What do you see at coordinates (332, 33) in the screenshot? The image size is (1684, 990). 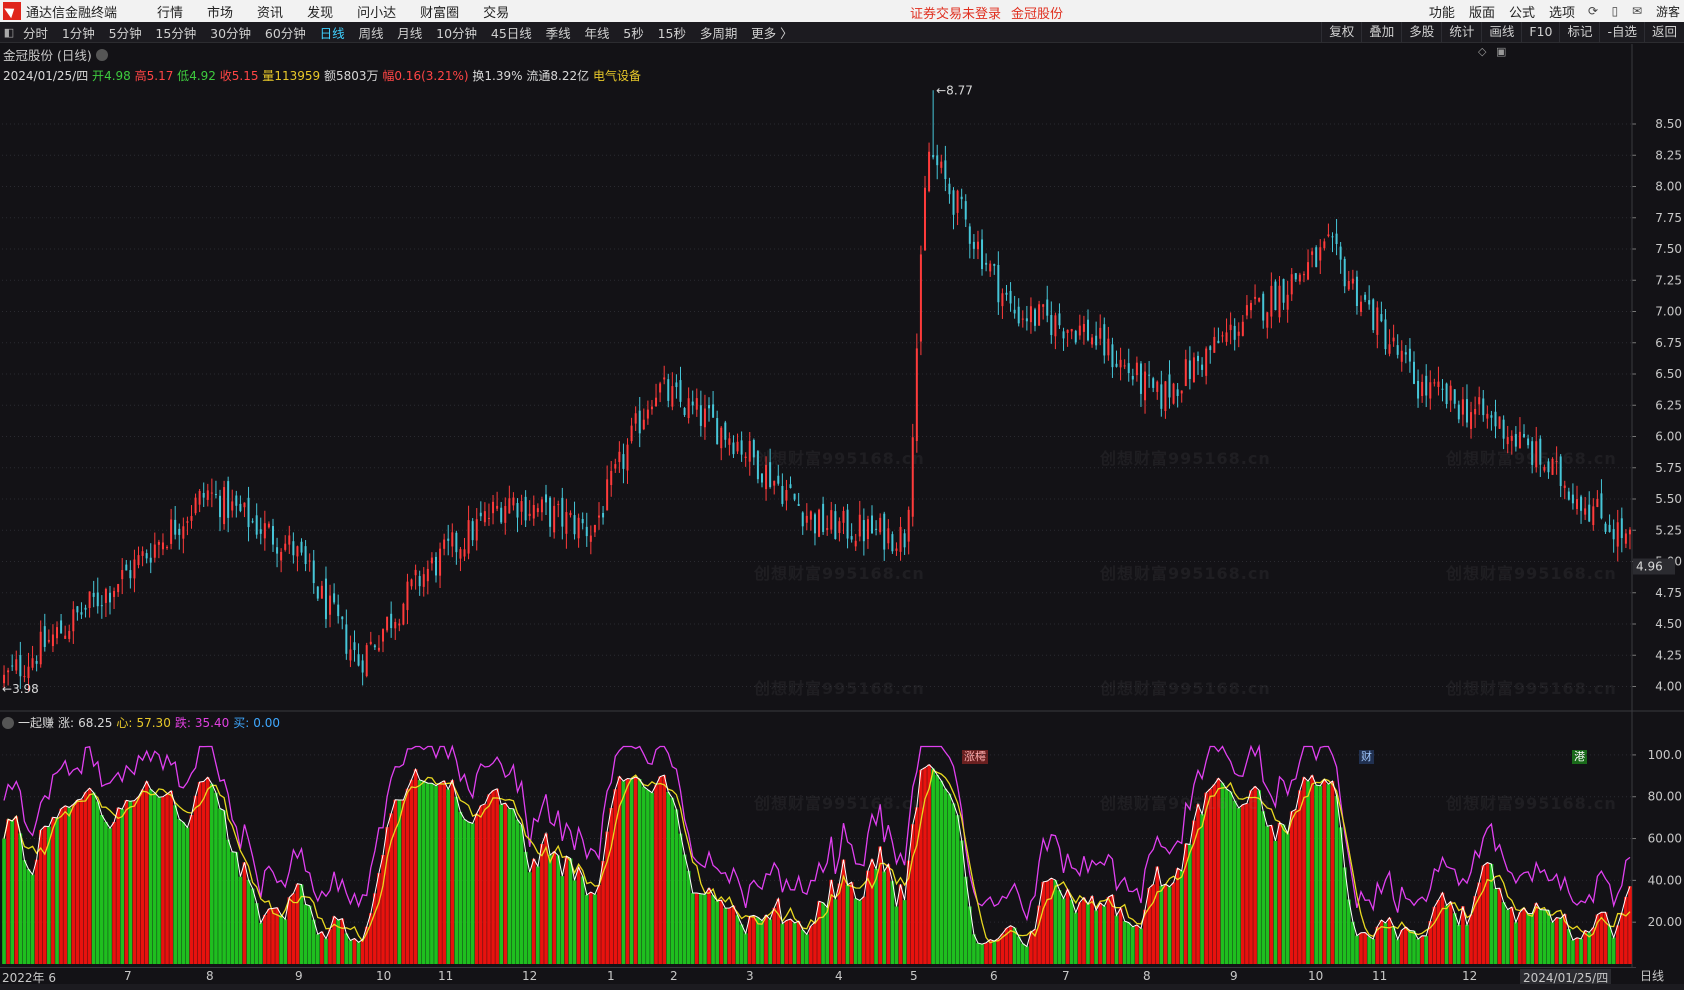 I see `period-tab-active: 日线` at bounding box center [332, 33].